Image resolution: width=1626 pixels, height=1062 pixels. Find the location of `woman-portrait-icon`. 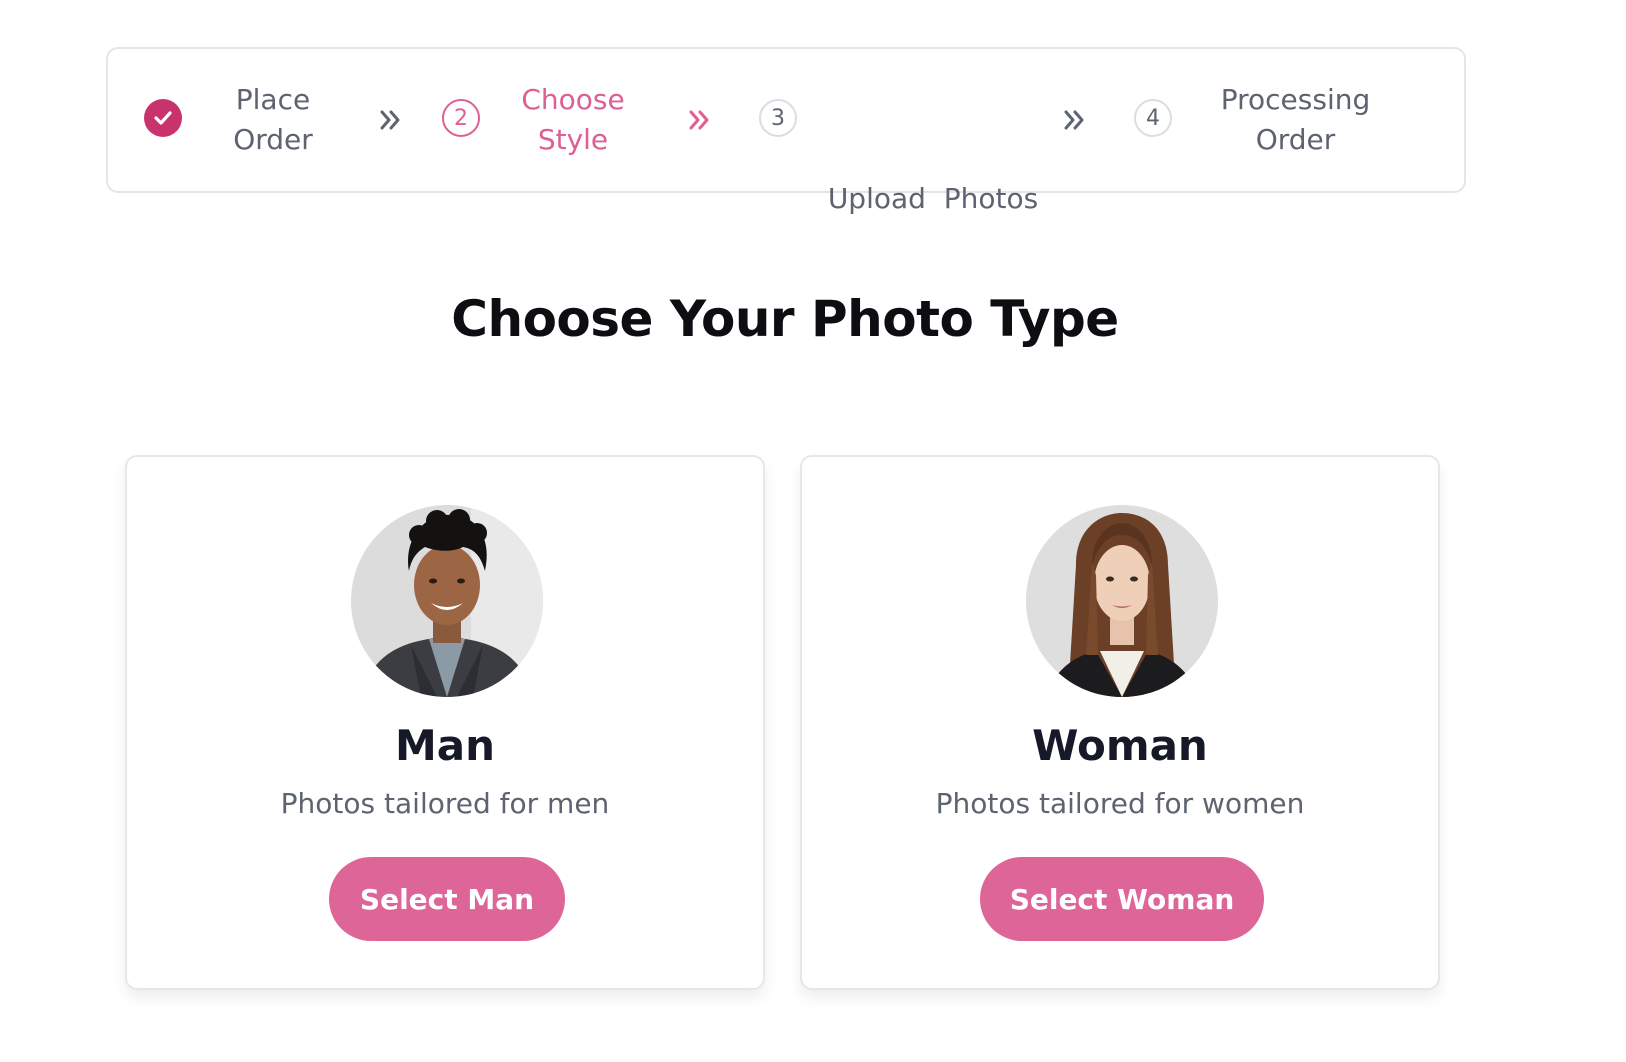

woman-portrait-icon is located at coordinates (1122, 601).